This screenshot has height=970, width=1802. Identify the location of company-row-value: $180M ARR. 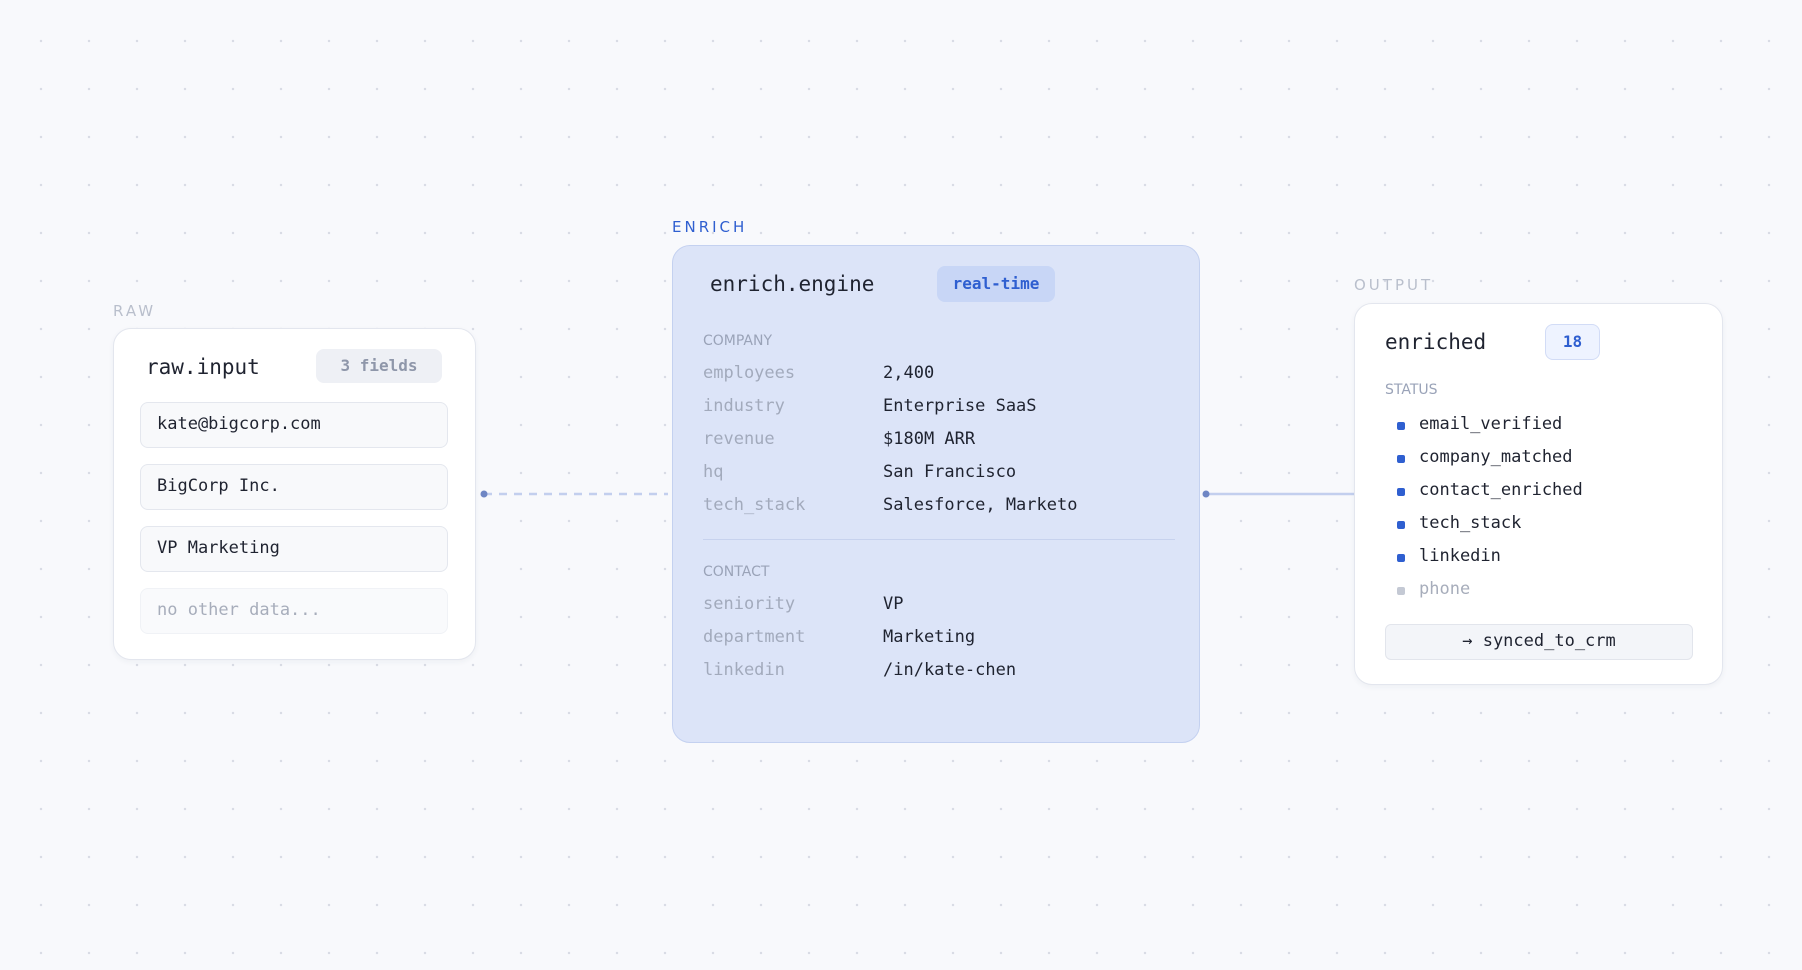
(929, 439).